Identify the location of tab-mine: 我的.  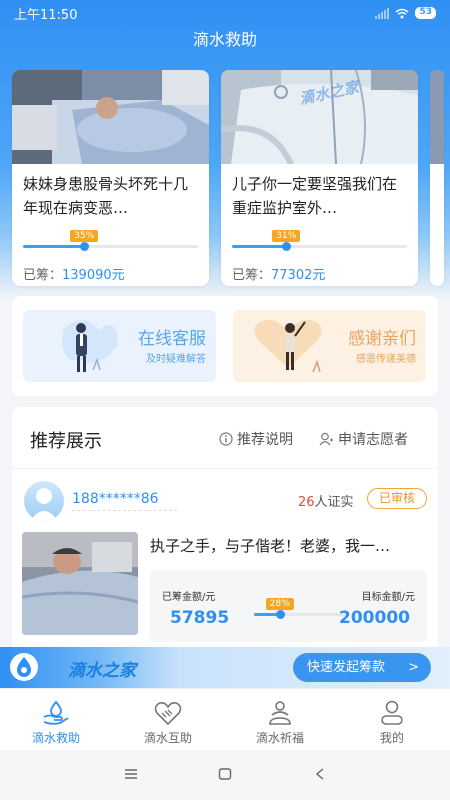
(392, 720).